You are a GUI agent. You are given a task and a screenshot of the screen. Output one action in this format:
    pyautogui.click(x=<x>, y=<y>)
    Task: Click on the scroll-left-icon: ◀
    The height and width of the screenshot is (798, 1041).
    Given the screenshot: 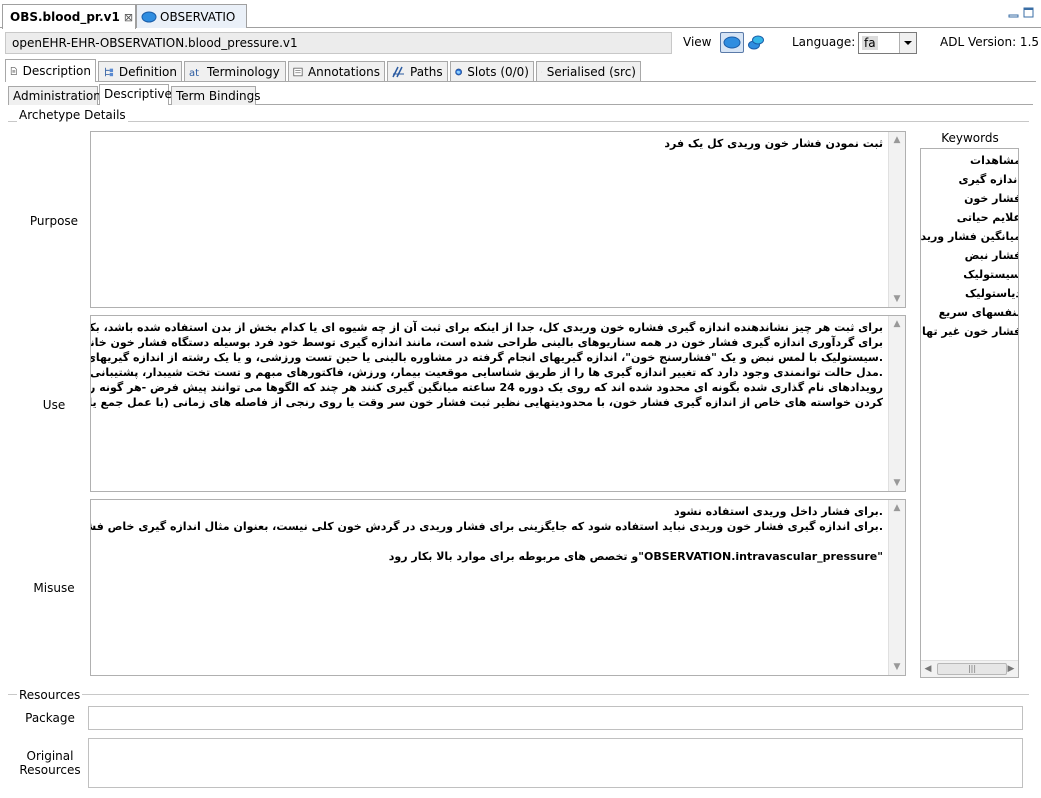 What is the action you would take?
    pyautogui.click(x=928, y=669)
    